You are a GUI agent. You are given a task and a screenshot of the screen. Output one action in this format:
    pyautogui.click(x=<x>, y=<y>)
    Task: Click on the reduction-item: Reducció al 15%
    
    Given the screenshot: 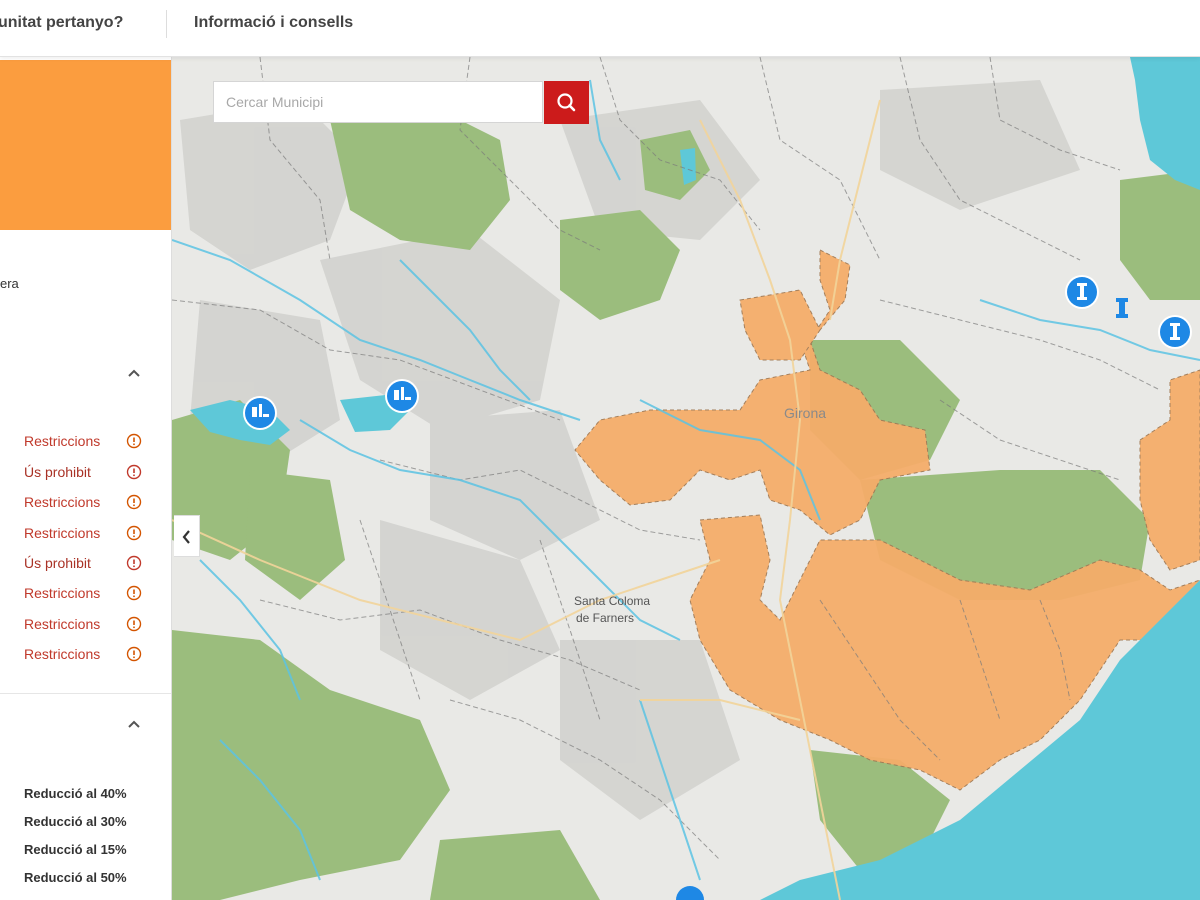 What is the action you would take?
    pyautogui.click(x=75, y=849)
    